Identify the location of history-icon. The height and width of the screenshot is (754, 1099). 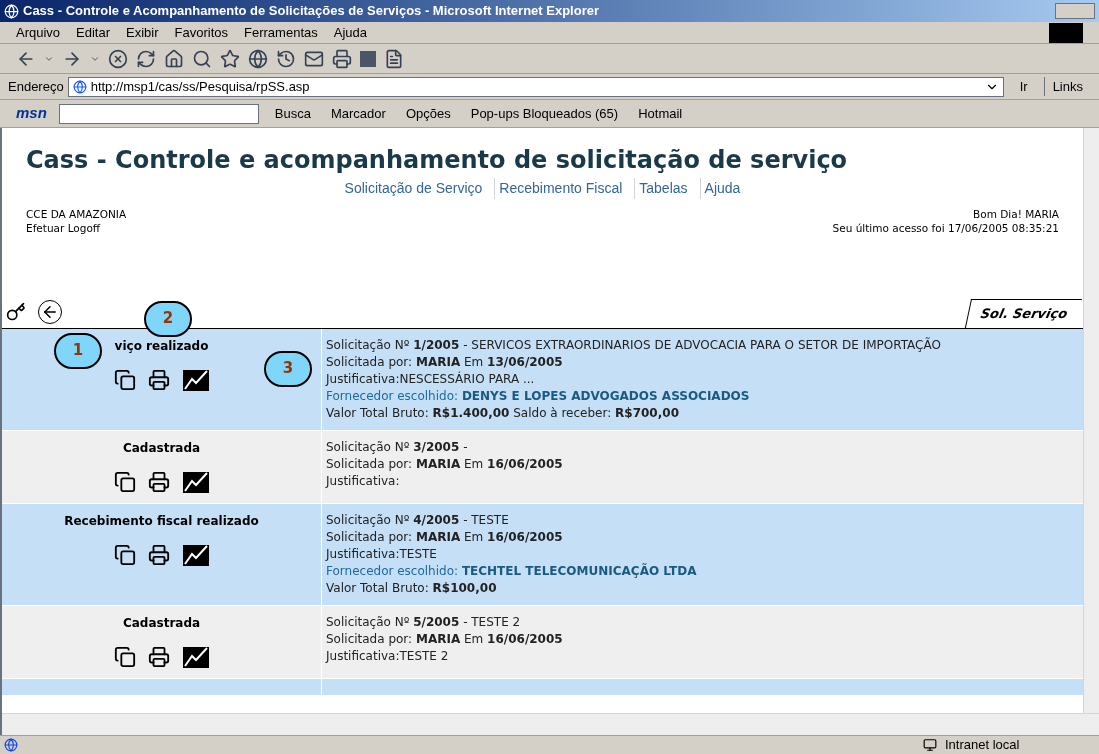
(286, 58).